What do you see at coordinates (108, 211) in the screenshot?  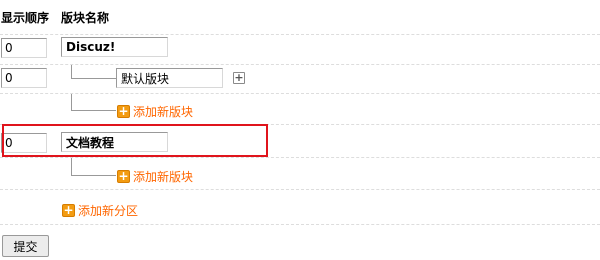 I see `add-category-label: 添加新分区` at bounding box center [108, 211].